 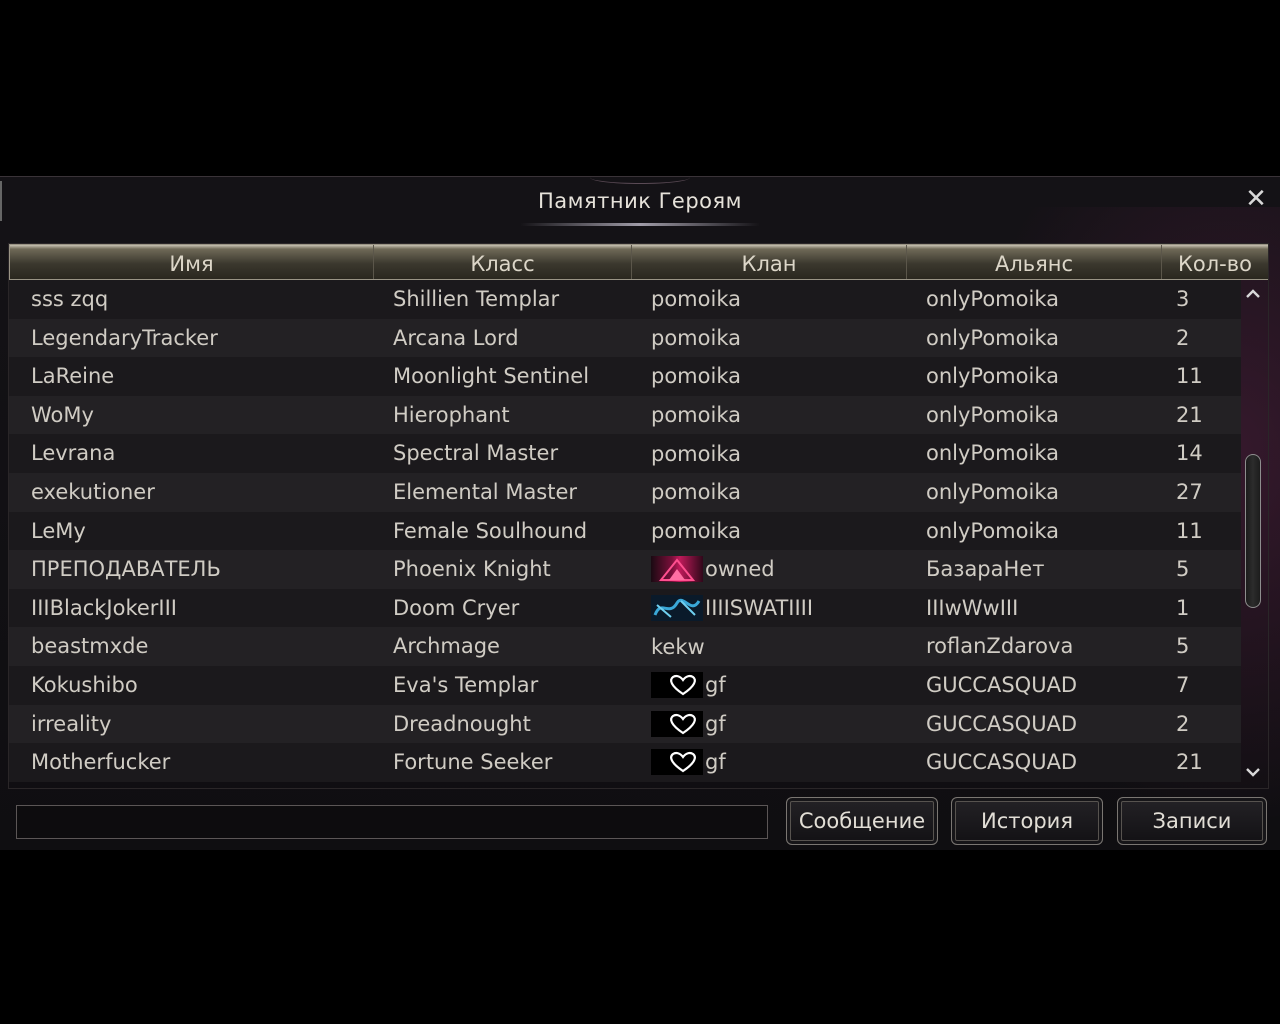 I want to click on hero-class-cell: Fortune Seeker, so click(x=473, y=762).